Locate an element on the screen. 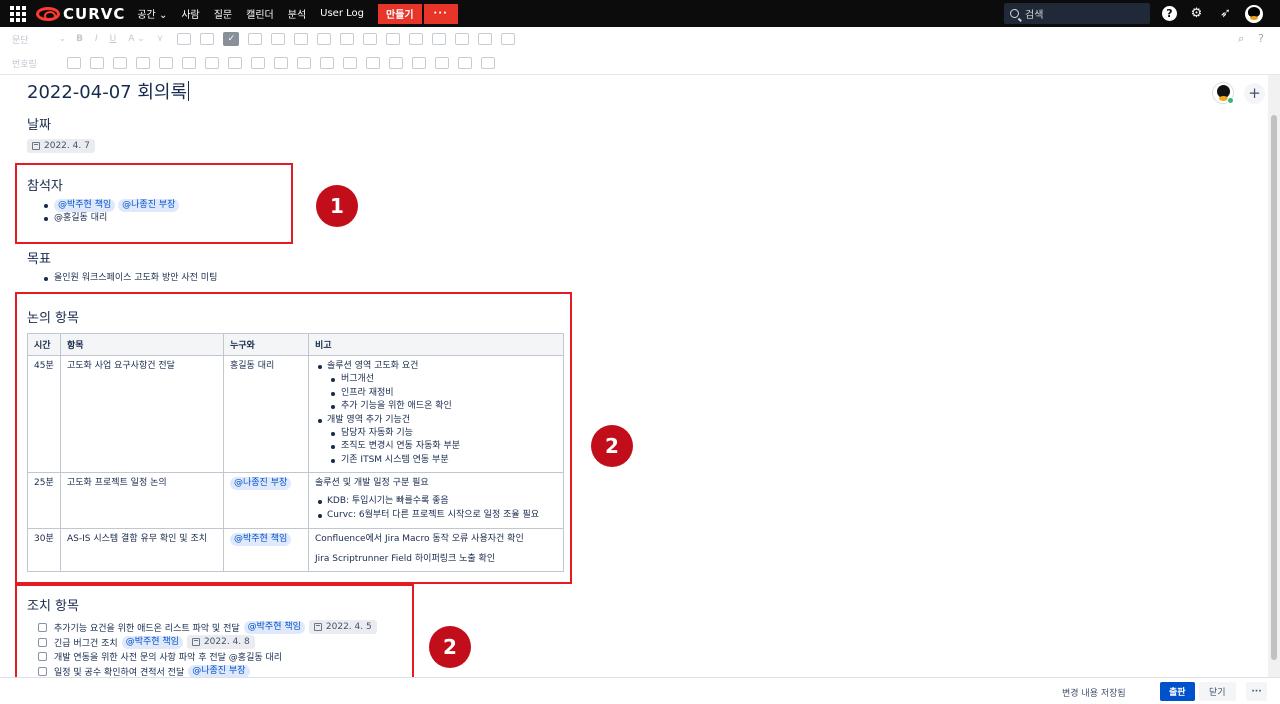  table-toolbar-label: 번호링 is located at coordinates (24, 63).